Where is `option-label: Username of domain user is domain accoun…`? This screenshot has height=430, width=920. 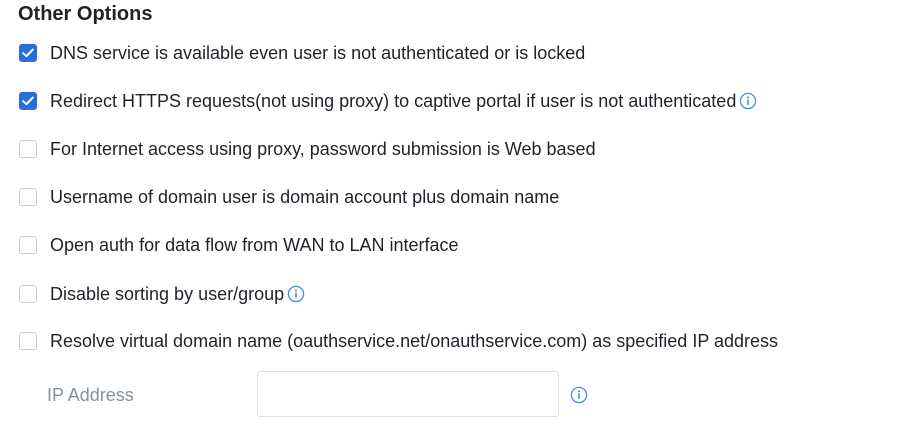
option-label: Username of domain user is domain accoun… is located at coordinates (305, 197).